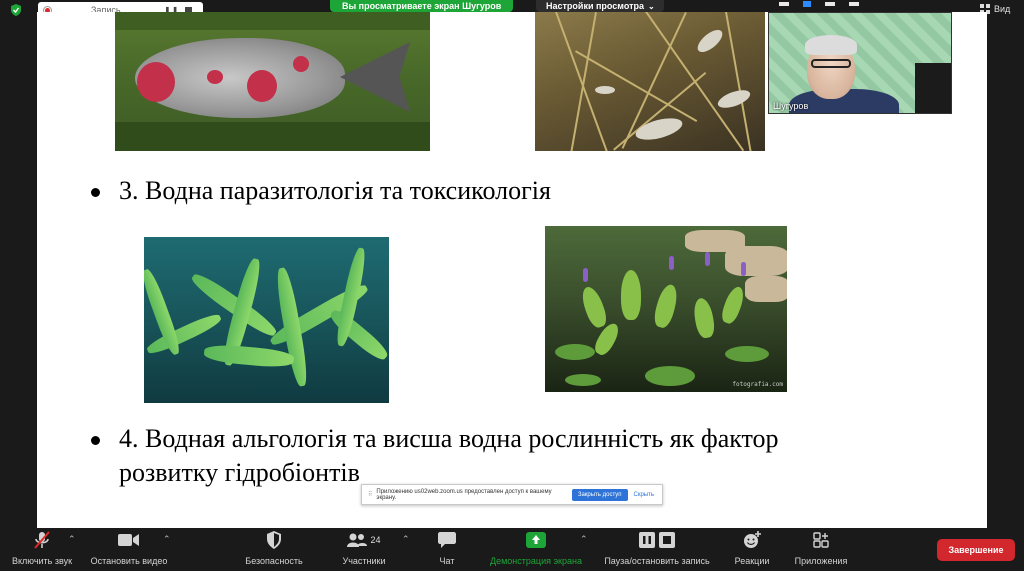  What do you see at coordinates (335, 190) in the screenshot?
I see `bullet-3-text: 3. Водна паразитологія та токсикологія` at bounding box center [335, 190].